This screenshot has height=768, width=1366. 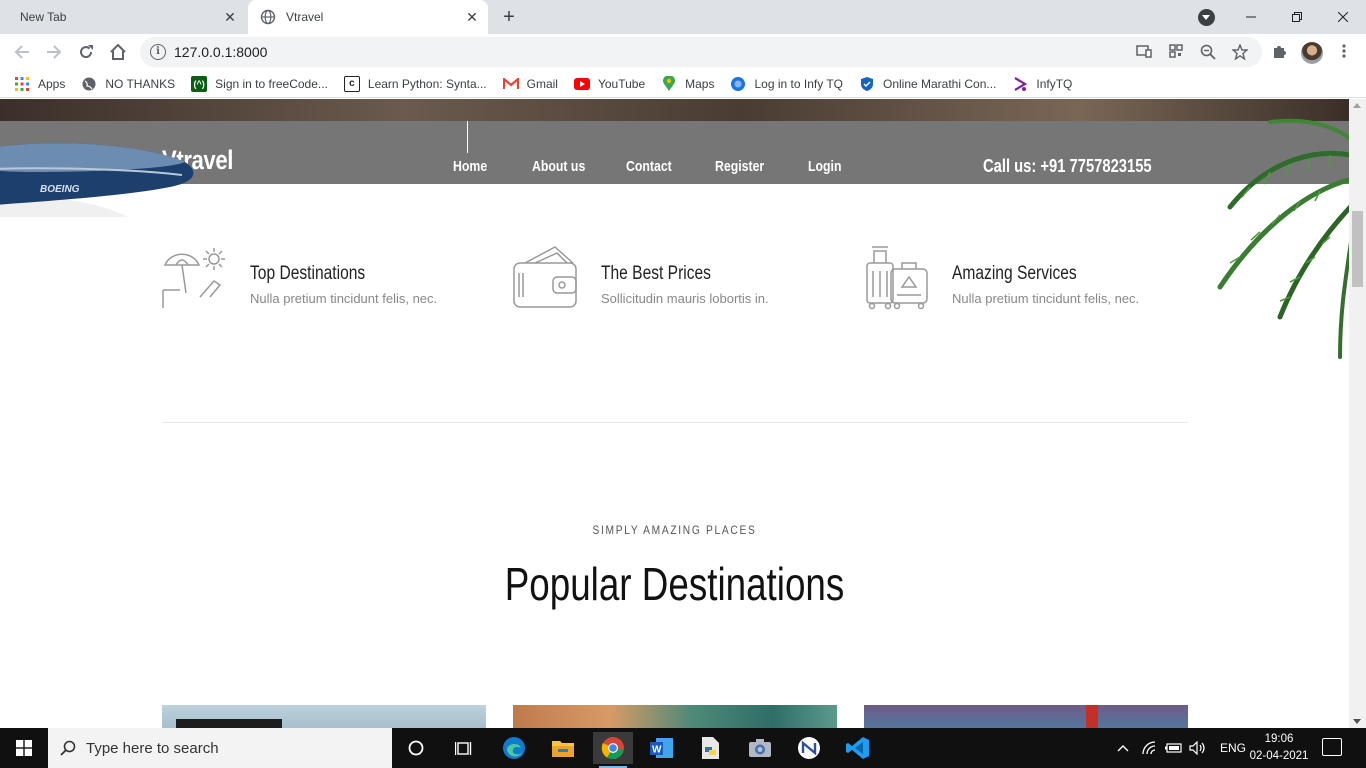 I want to click on url-text: 127.0.0.1:8000, so click(x=220, y=52).